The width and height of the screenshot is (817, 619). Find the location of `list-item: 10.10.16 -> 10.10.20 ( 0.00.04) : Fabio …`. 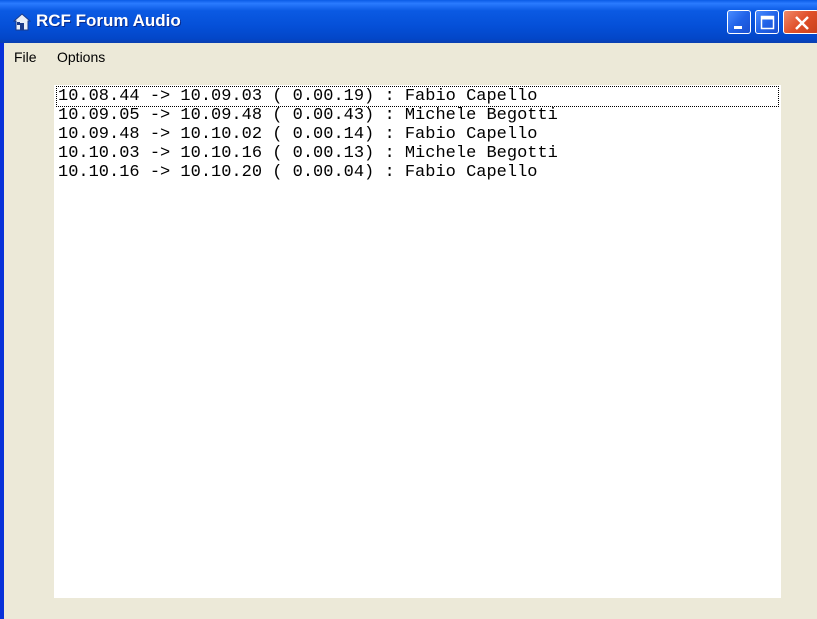

list-item: 10.10.16 -> 10.10.20 ( 0.00.04) : Fabio … is located at coordinates (297, 172).